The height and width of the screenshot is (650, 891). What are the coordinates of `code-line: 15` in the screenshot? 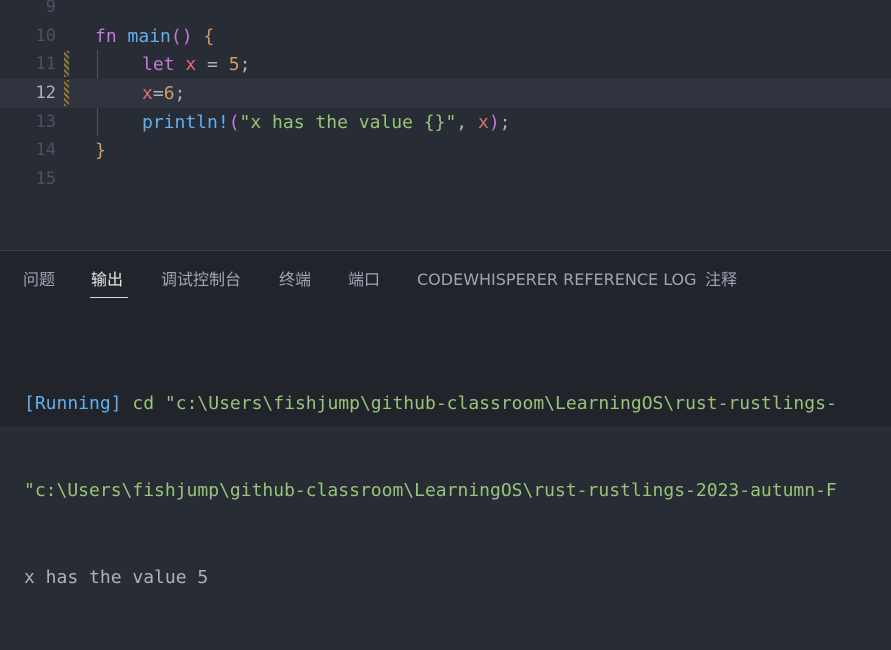 It's located at (445, 179).